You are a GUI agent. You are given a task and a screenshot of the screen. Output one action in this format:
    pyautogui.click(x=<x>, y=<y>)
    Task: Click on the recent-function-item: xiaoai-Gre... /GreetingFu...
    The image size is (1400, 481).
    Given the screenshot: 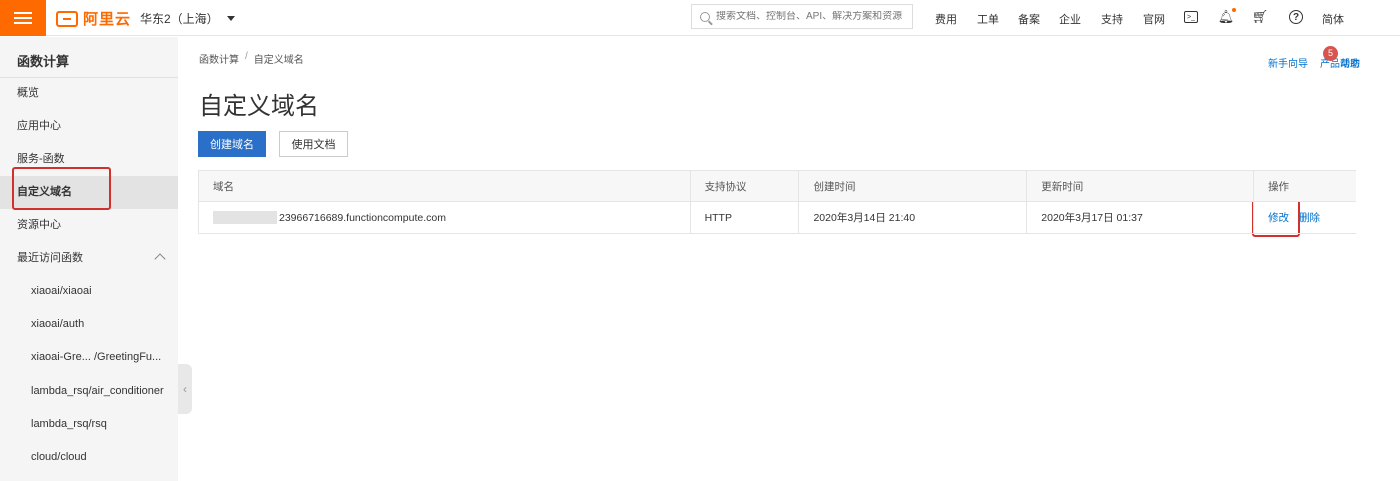 What is the action you would take?
    pyautogui.click(x=89, y=357)
    